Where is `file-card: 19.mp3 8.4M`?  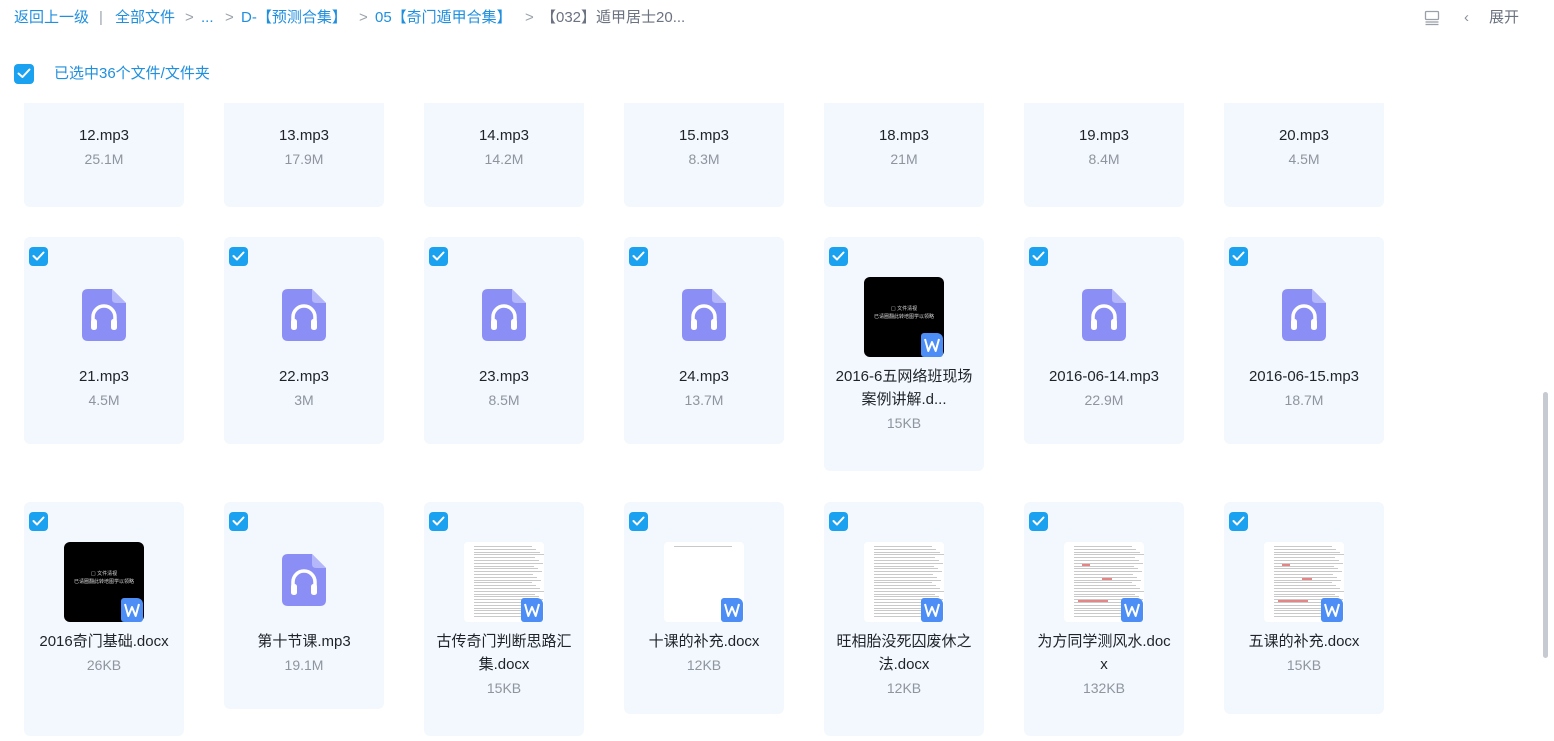
file-card: 19.mp3 8.4M is located at coordinates (1104, 155).